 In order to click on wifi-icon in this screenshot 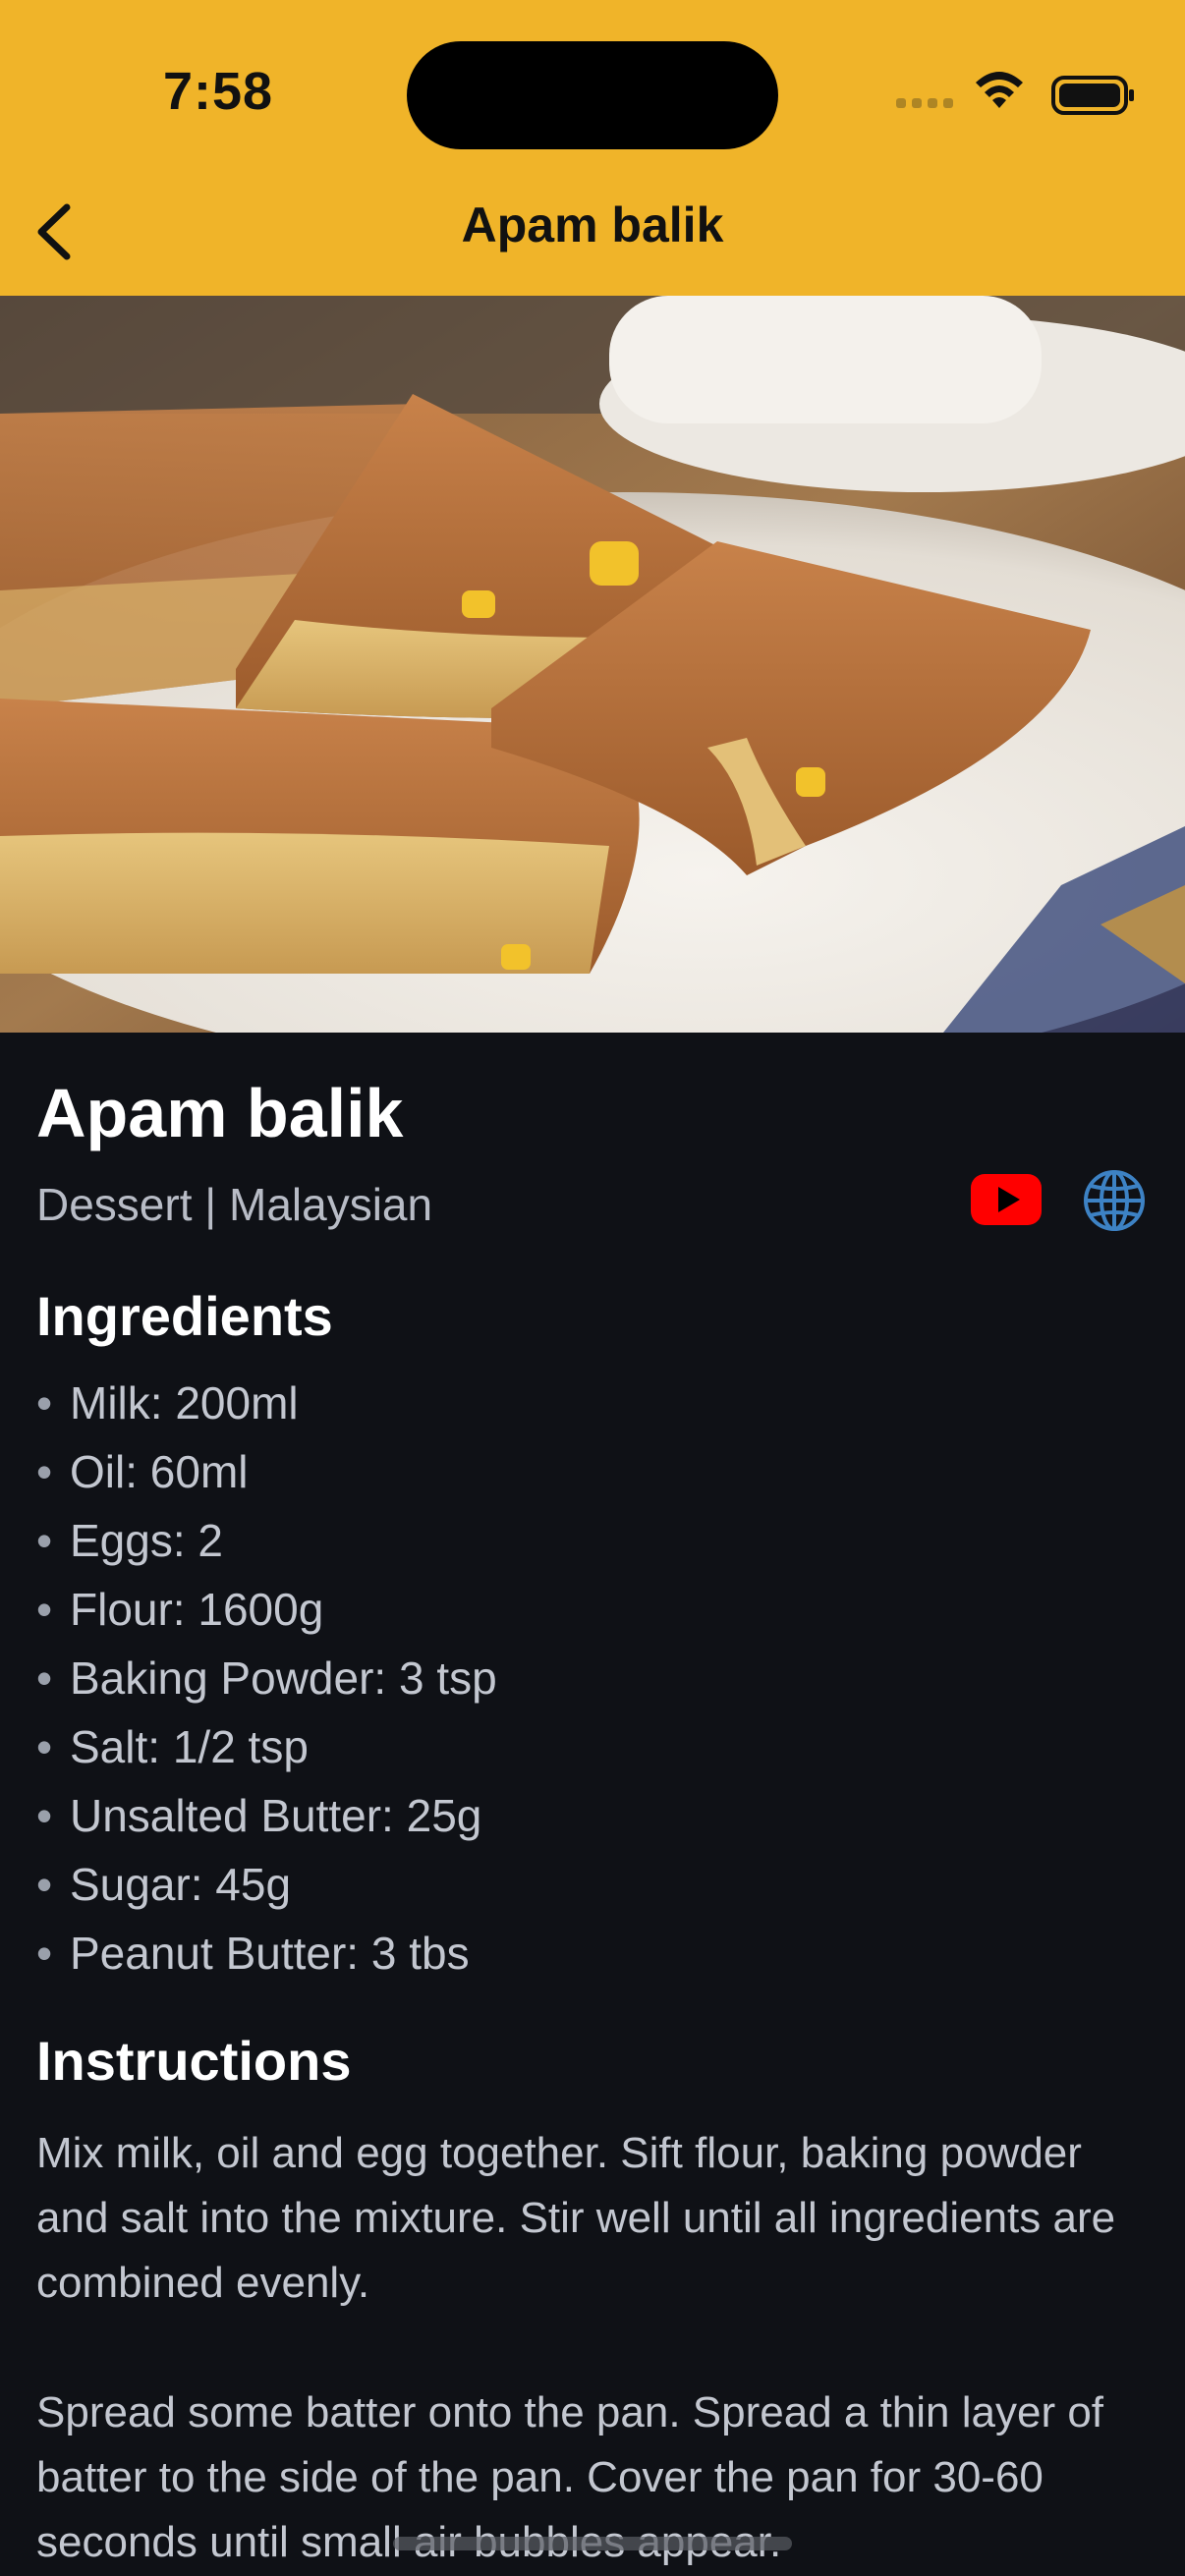, I will do `click(1000, 90)`.